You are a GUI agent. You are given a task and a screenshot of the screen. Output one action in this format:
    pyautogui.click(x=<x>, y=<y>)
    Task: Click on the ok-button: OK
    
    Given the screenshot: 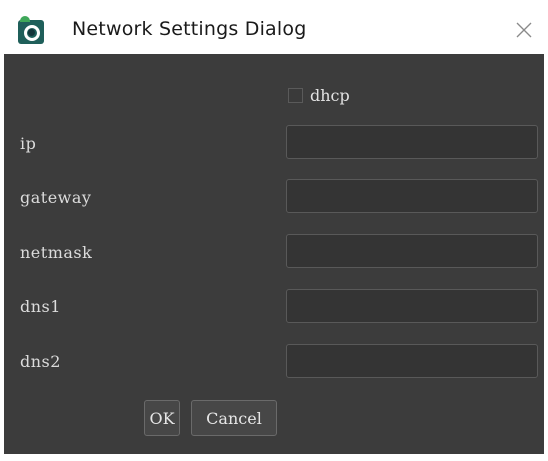 What is the action you would take?
    pyautogui.click(x=162, y=418)
    